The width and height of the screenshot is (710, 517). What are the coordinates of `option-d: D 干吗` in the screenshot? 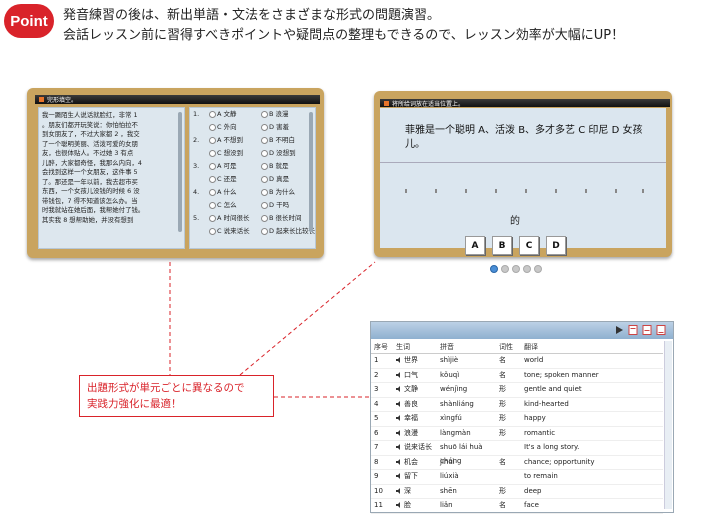 It's located at (287, 205).